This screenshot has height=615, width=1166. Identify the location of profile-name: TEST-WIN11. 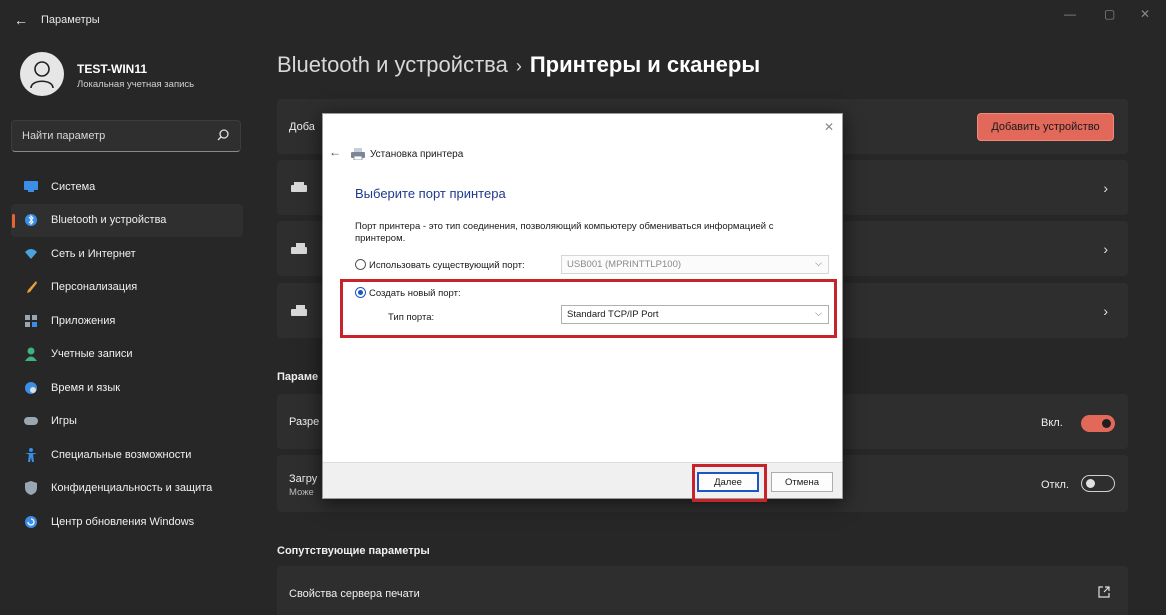
(112, 69).